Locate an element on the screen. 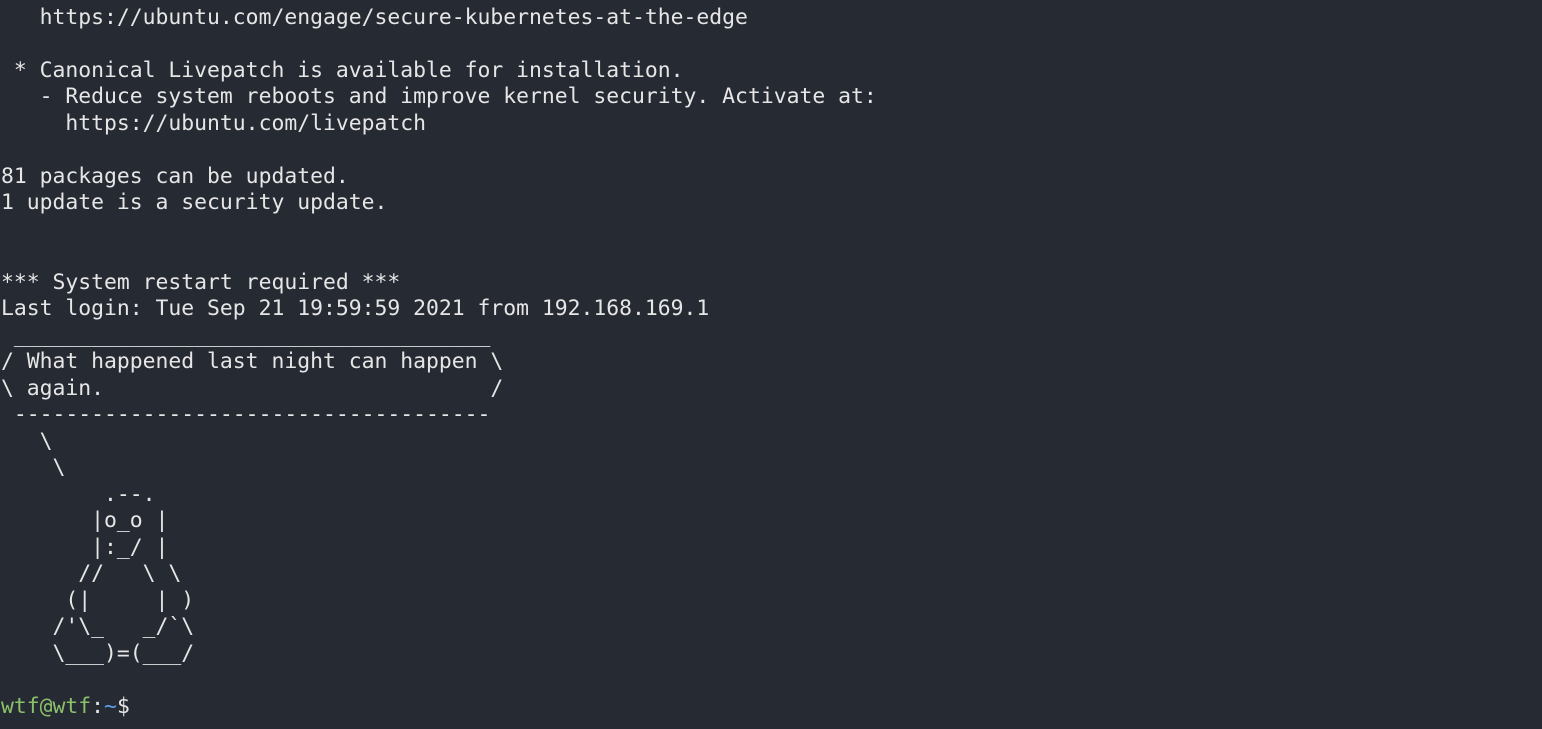 Image resolution: width=1542 pixels, height=729 pixels. output-line: .--. is located at coordinates (78, 494).